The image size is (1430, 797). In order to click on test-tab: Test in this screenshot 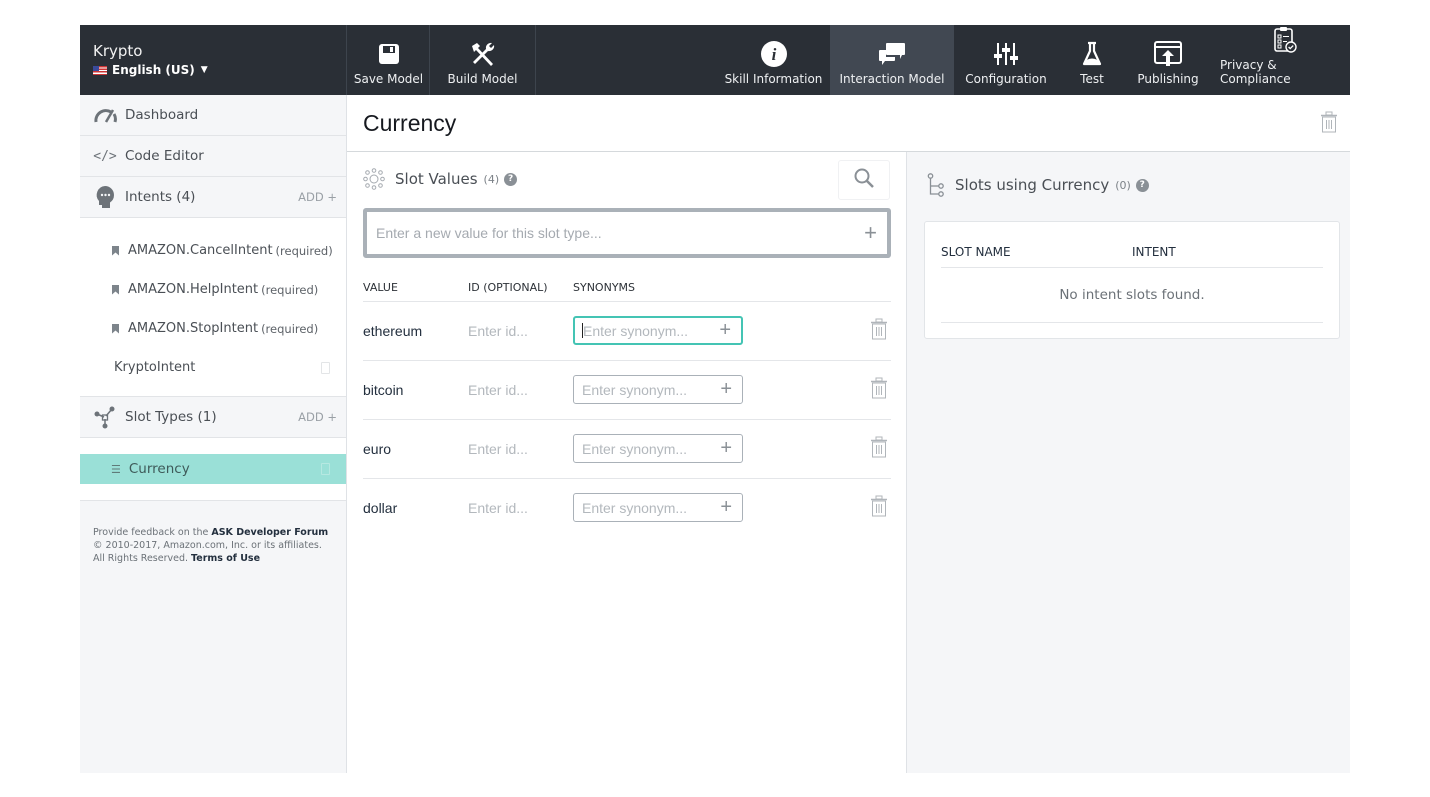, I will do `click(1092, 60)`.